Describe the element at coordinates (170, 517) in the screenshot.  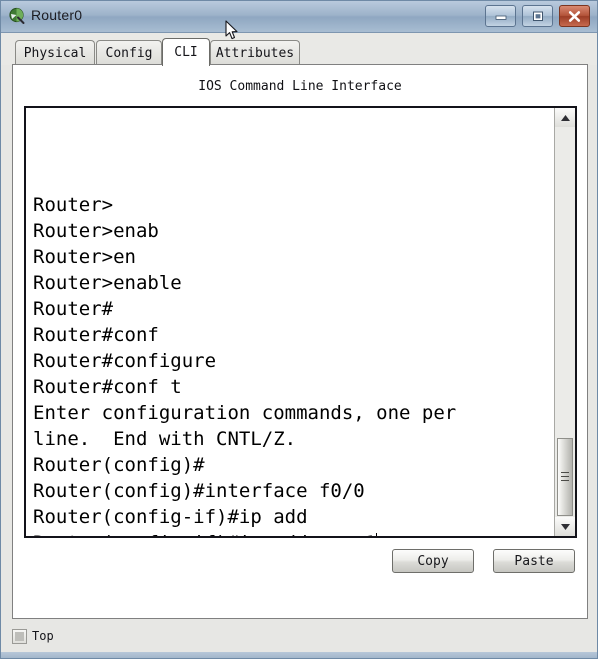
I see `terminal-line: Router(config-if)#ip add` at that location.